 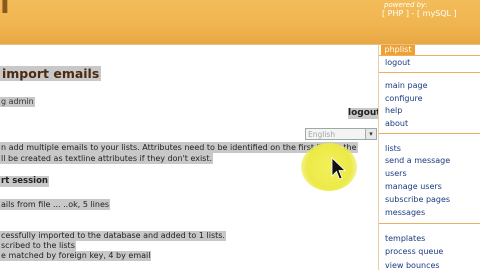 What do you see at coordinates (397, 63) in the screenshot?
I see `sidebar-item-logout: logout` at bounding box center [397, 63].